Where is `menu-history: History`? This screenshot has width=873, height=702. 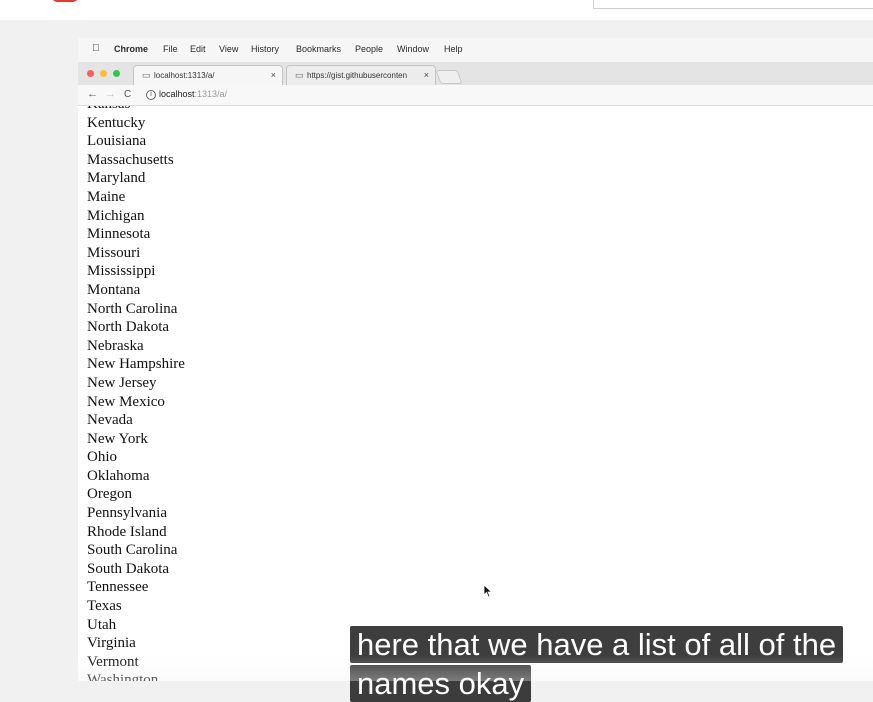 menu-history: History is located at coordinates (265, 49).